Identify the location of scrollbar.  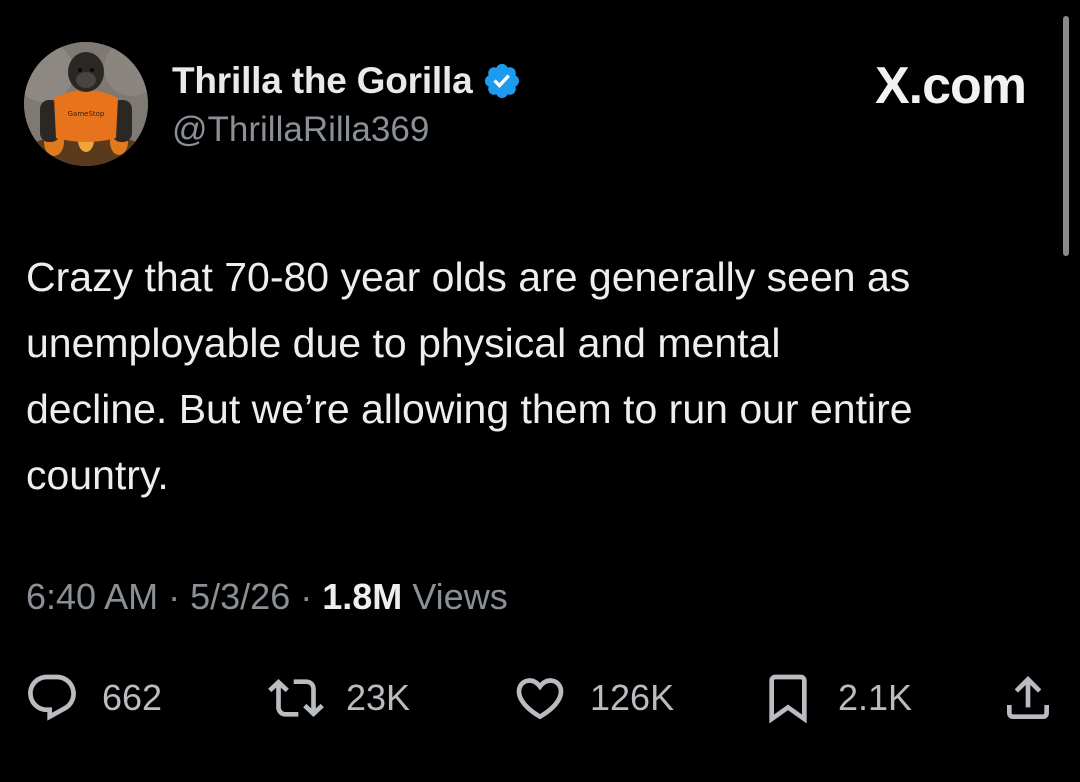
(1066, 136).